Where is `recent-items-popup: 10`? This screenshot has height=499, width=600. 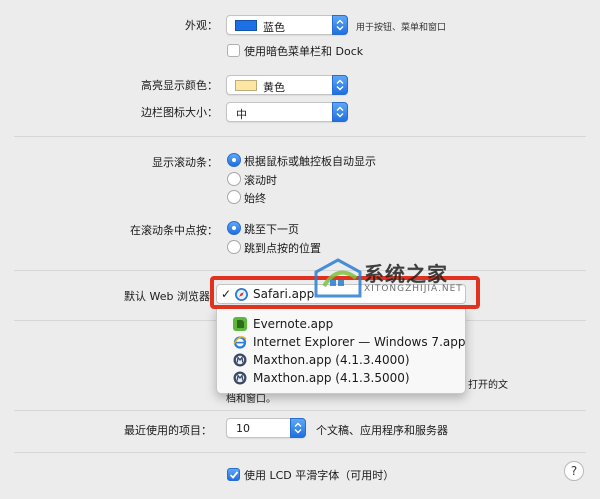
recent-items-popup: 10 is located at coordinates (266, 428).